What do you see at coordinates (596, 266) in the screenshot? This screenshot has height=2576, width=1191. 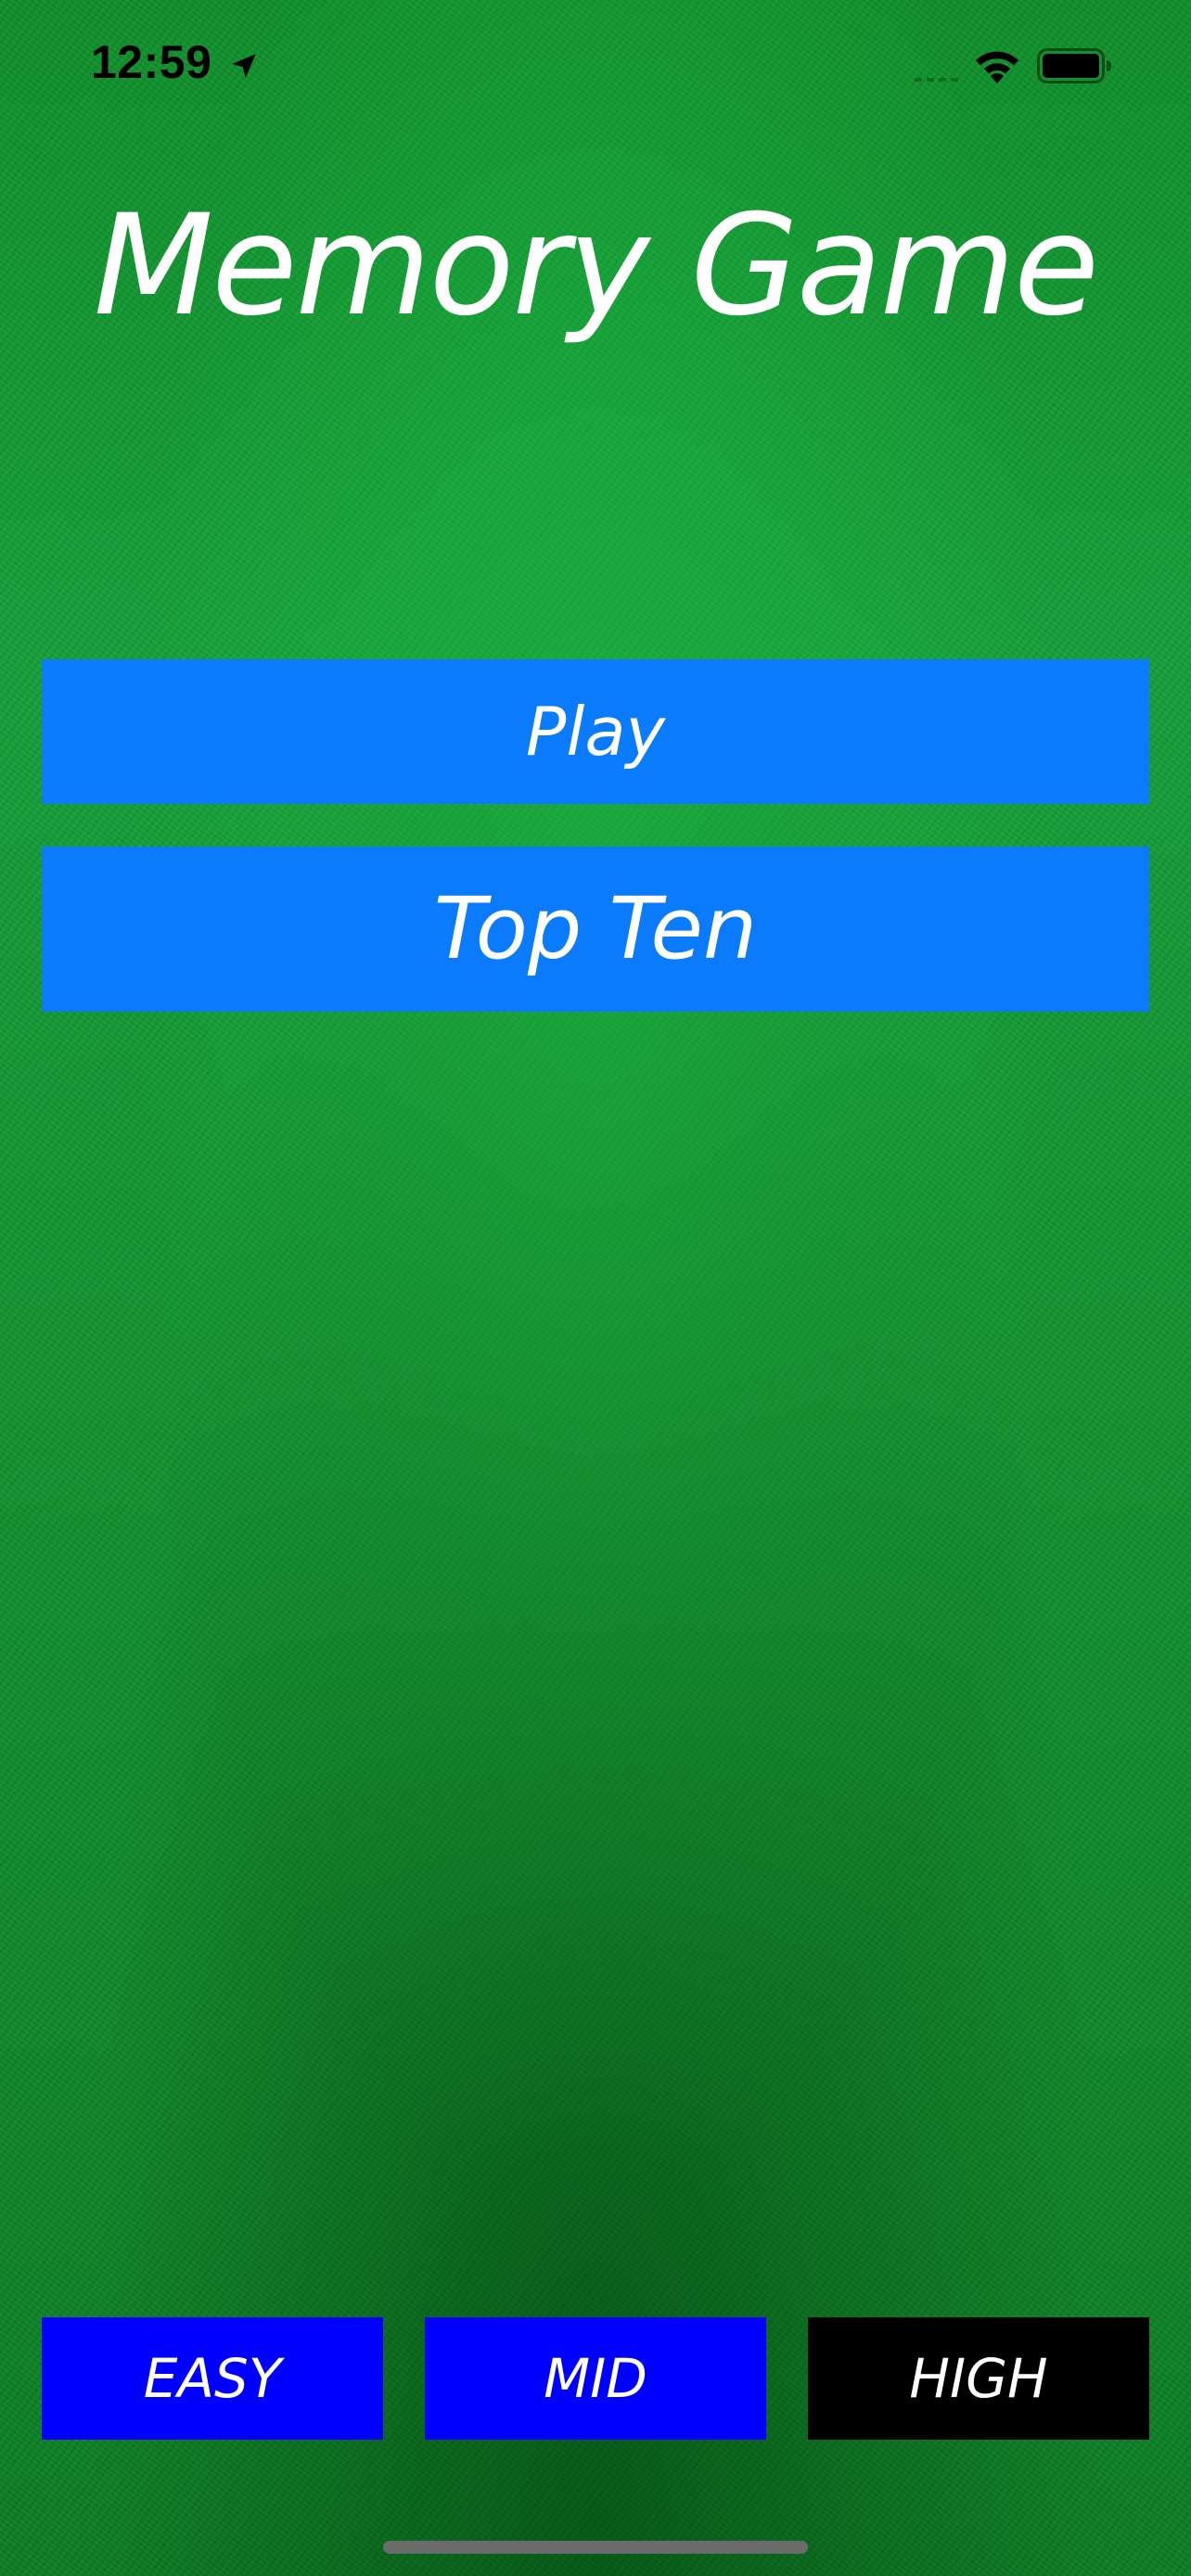 I see `app-title: Memory Game` at bounding box center [596, 266].